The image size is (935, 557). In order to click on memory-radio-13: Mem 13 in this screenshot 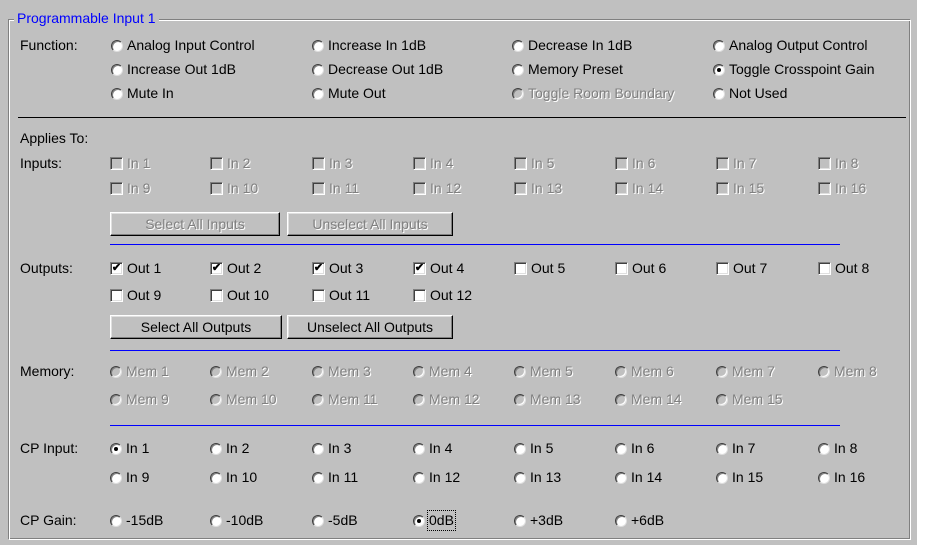, I will do `click(547, 399)`.